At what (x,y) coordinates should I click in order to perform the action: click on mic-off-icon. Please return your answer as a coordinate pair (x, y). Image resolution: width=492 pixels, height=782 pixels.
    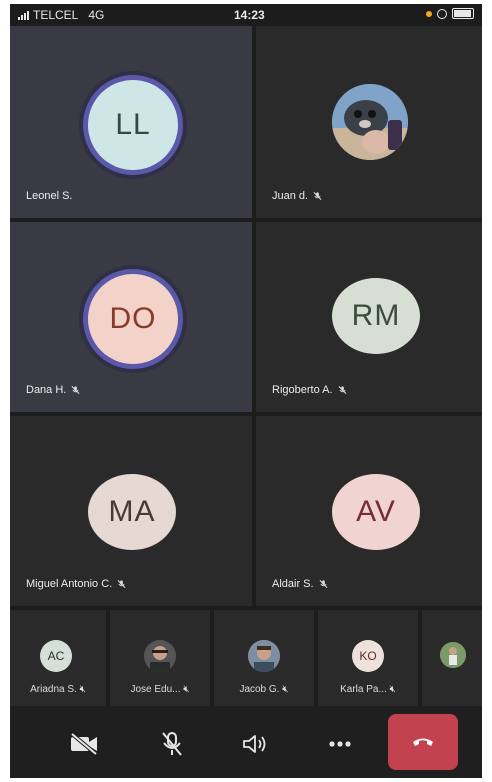
    Looking at the image, I should click on (172, 744).